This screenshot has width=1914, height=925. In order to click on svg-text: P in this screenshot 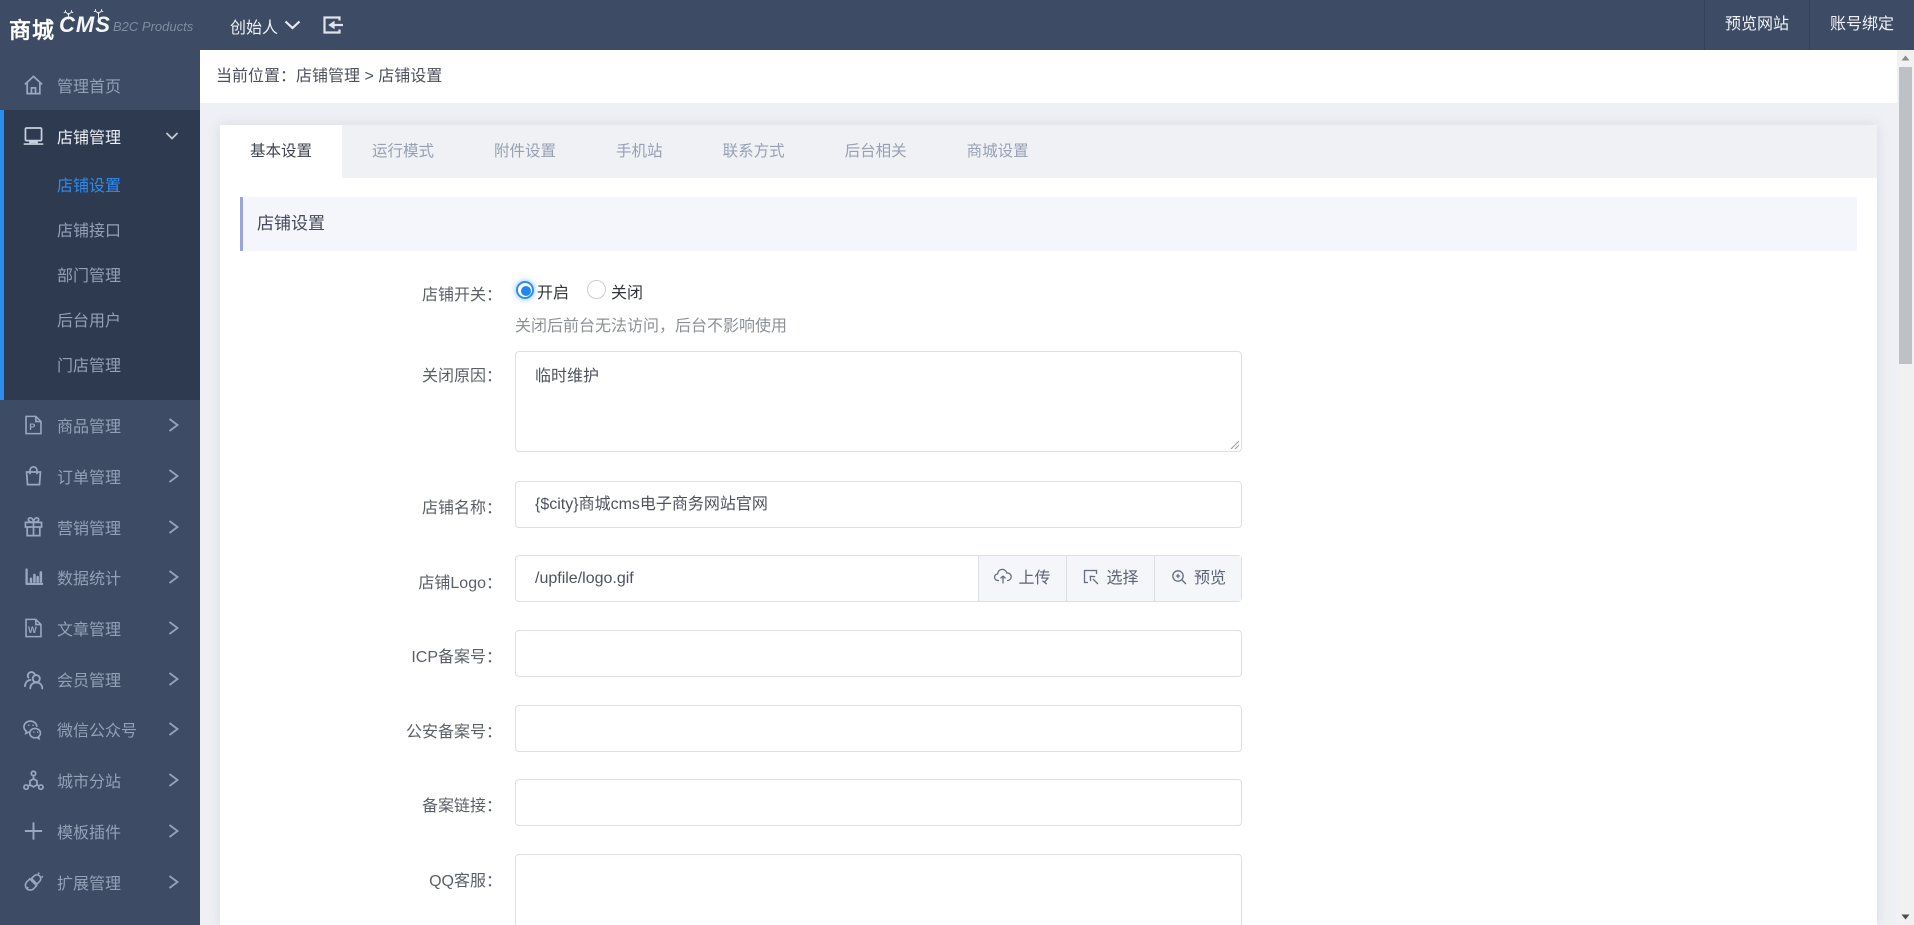, I will do `click(32, 428)`.